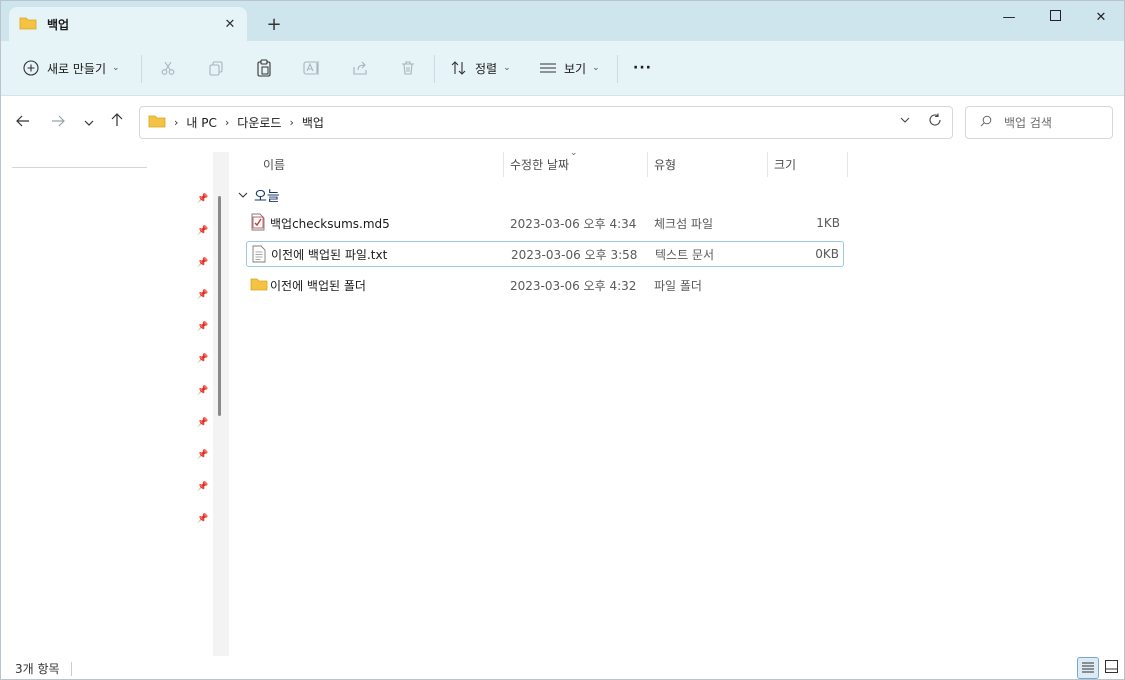 The image size is (1125, 680). I want to click on plus-circle-icon, so click(31, 68).